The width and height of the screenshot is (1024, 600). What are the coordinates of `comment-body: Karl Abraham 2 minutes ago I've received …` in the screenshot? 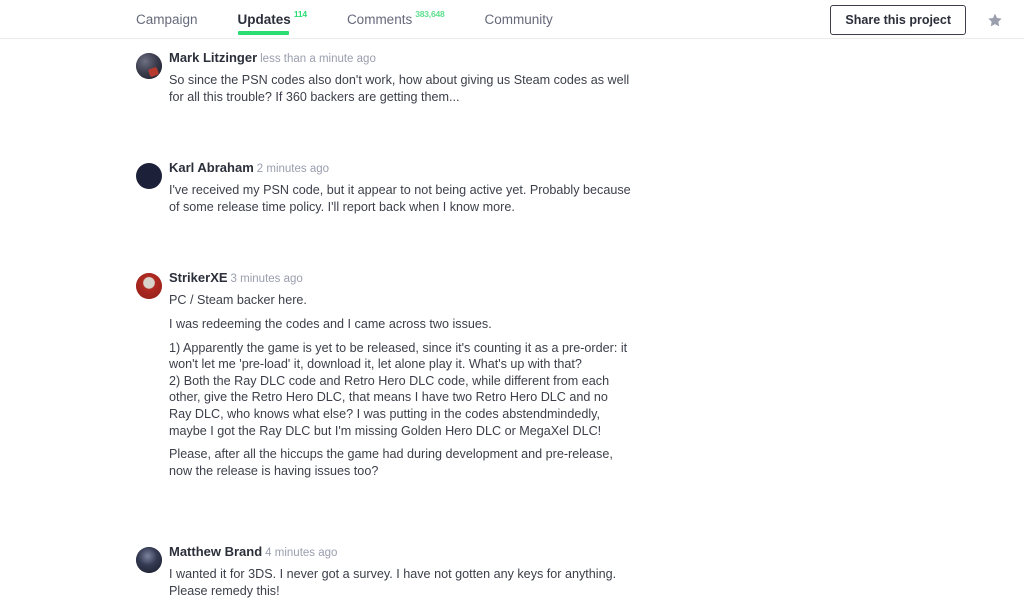 It's located at (400, 187).